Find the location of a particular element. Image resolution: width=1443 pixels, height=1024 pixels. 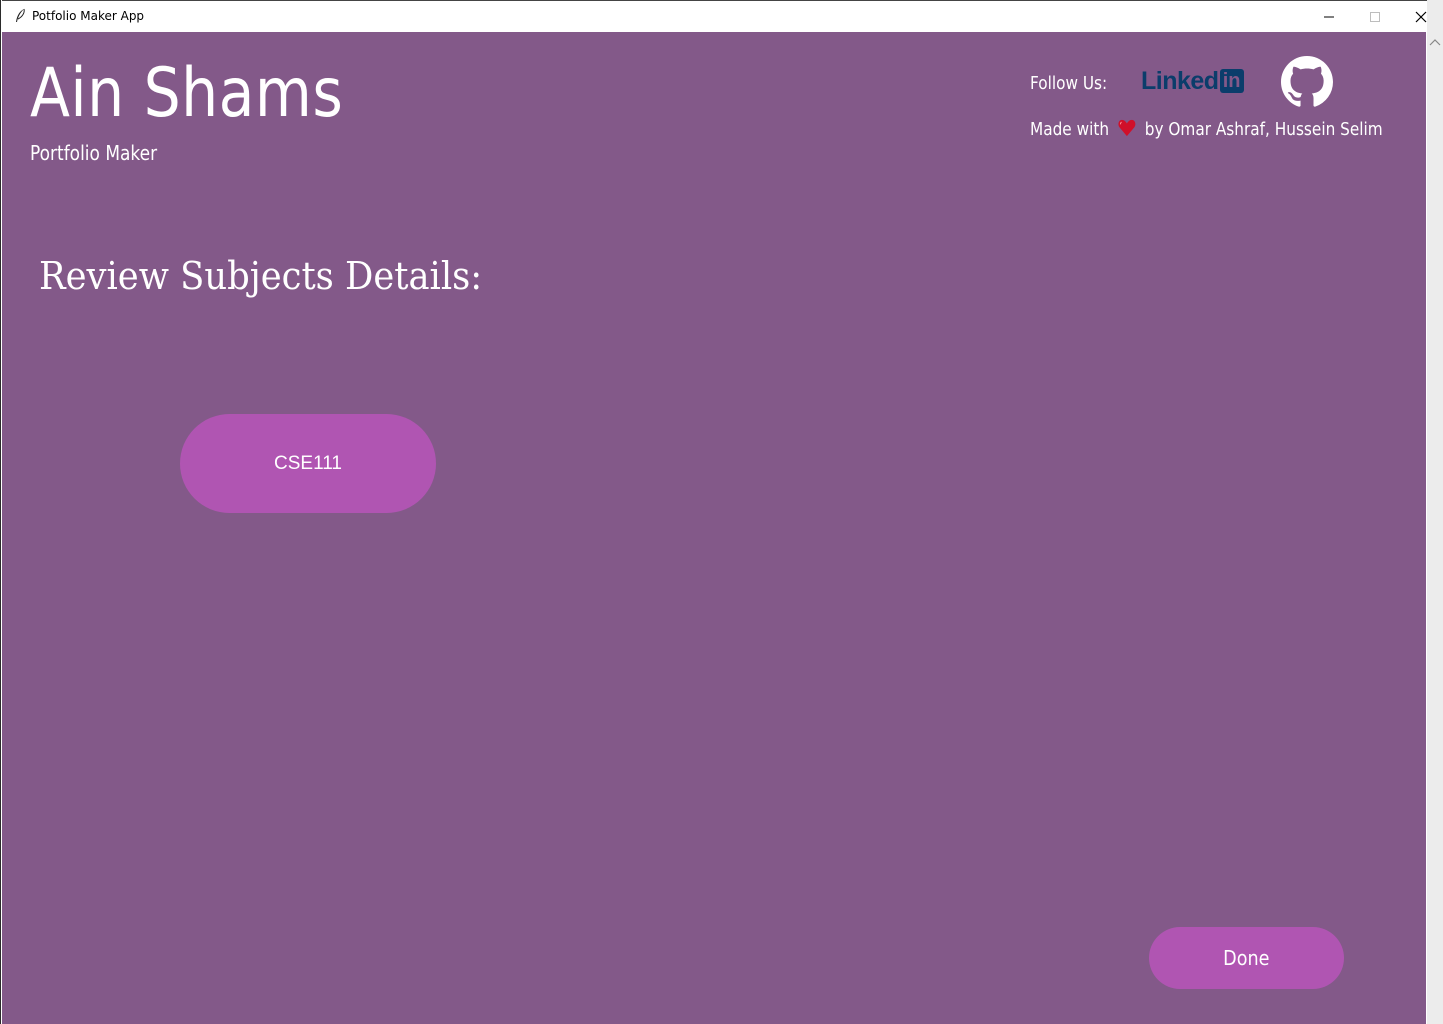

linkedin-in-badge: in is located at coordinates (1231, 81).